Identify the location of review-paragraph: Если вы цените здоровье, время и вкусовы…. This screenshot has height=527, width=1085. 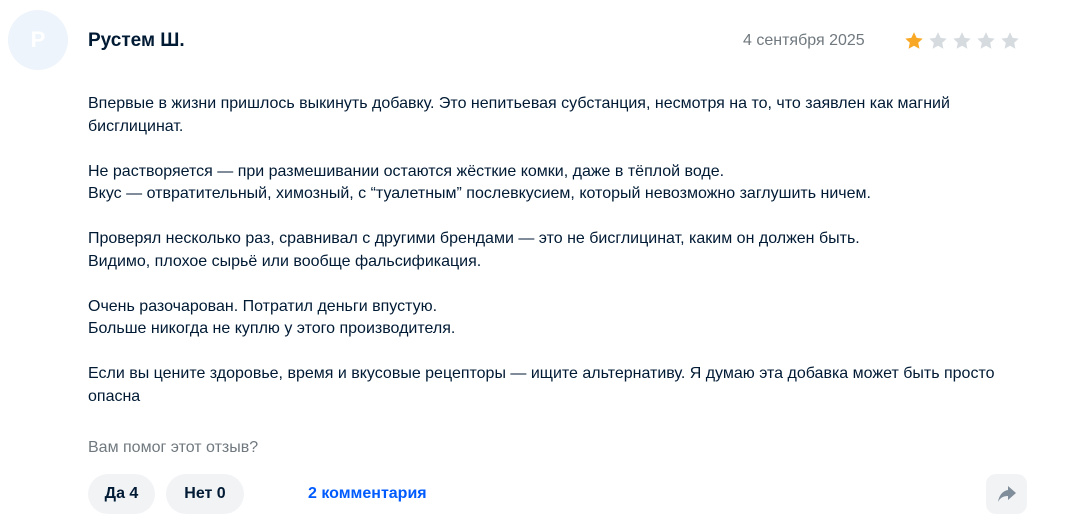
(541, 385).